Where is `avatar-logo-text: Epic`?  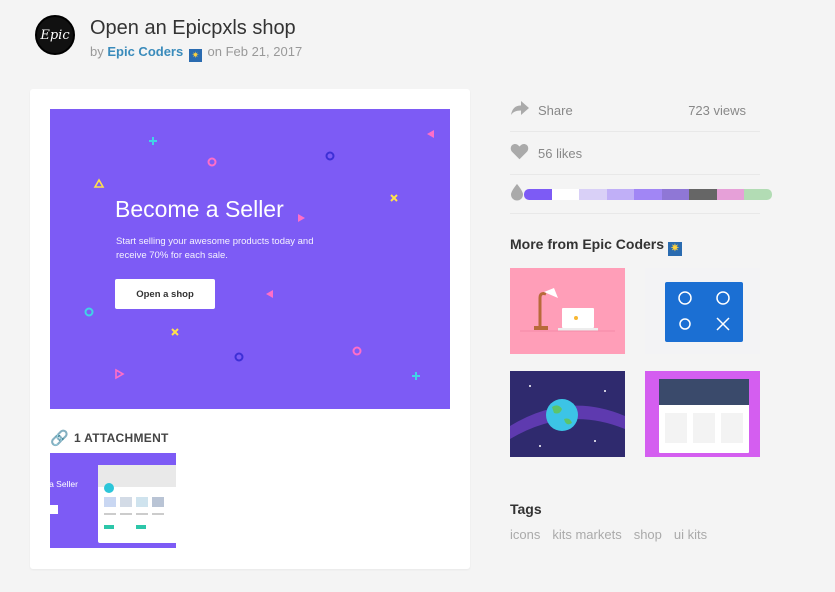
avatar-logo-text: Epic is located at coordinates (55, 35).